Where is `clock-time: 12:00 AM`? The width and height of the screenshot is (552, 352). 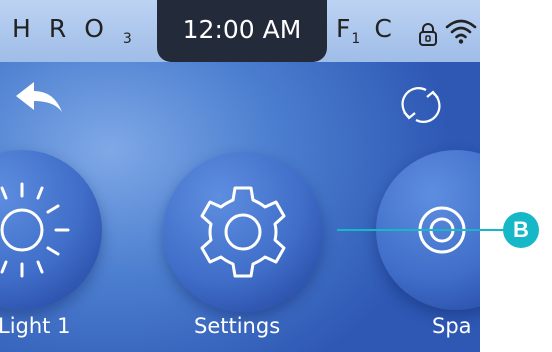 clock-time: 12:00 AM is located at coordinates (242, 29).